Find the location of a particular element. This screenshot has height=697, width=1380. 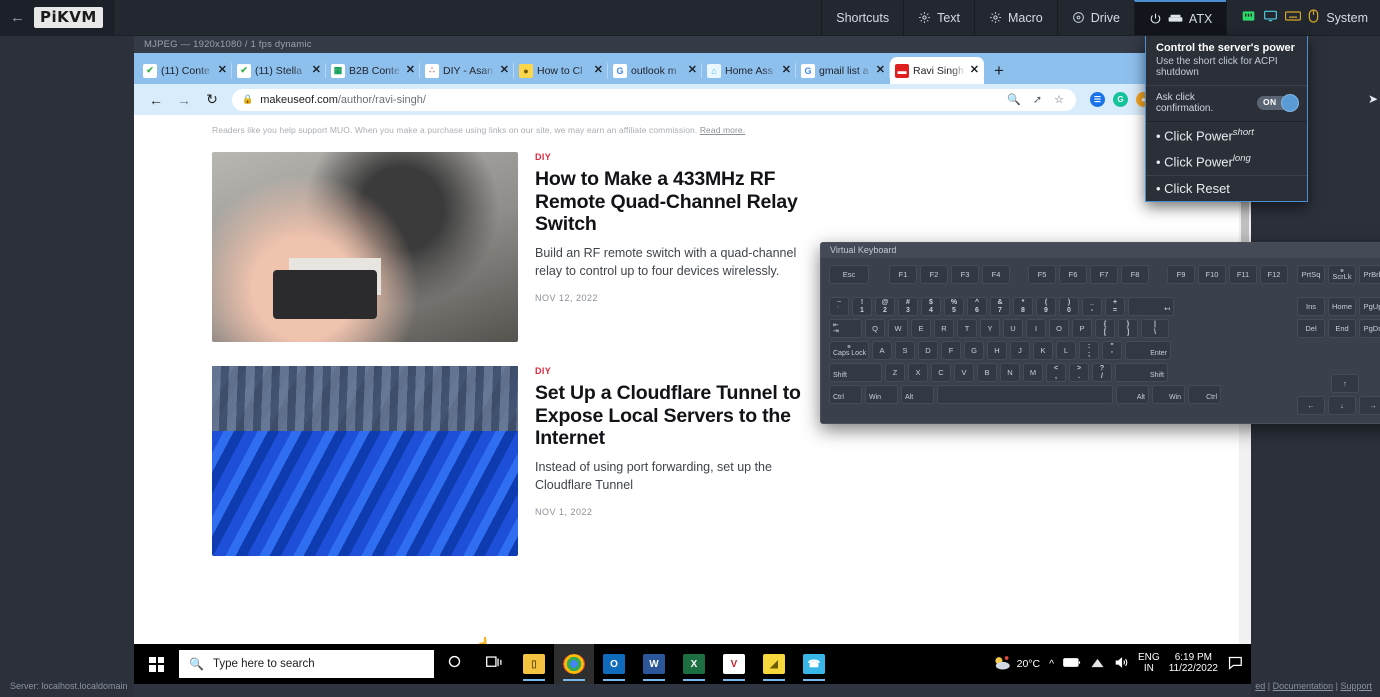

key-pause-break: PrBrk is located at coordinates (1369, 274).